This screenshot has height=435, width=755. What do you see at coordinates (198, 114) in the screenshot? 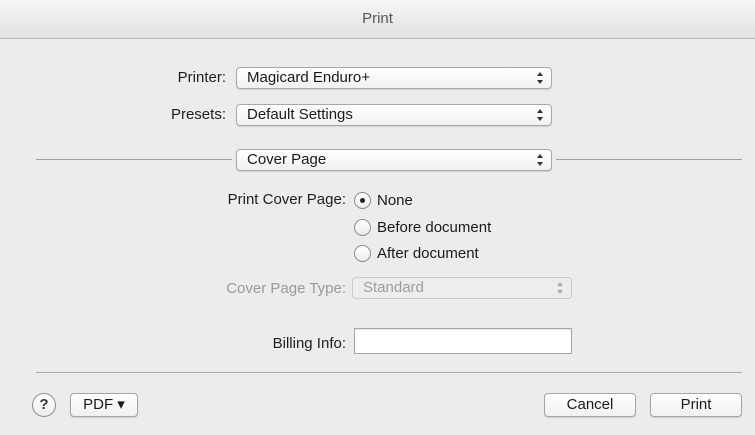
I see `presets-label: Presets:` at bounding box center [198, 114].